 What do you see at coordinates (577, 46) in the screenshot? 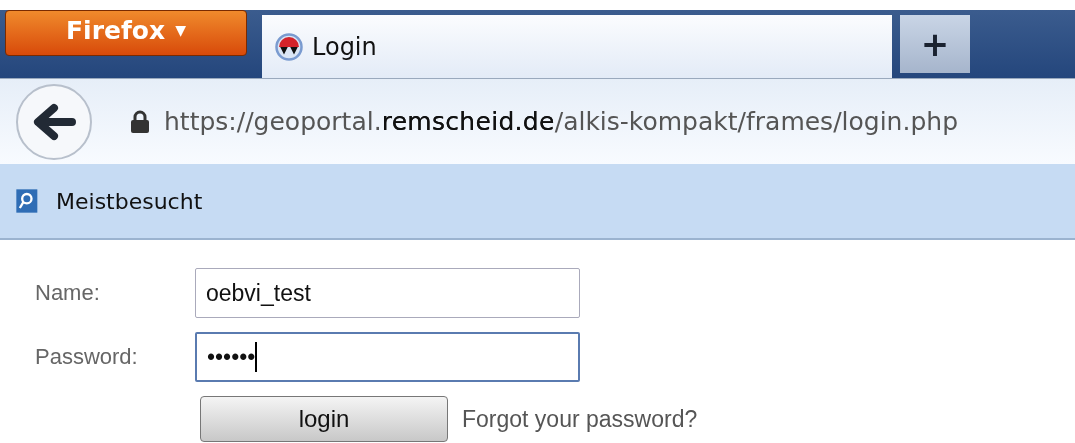
I see `browser-tab: Login` at bounding box center [577, 46].